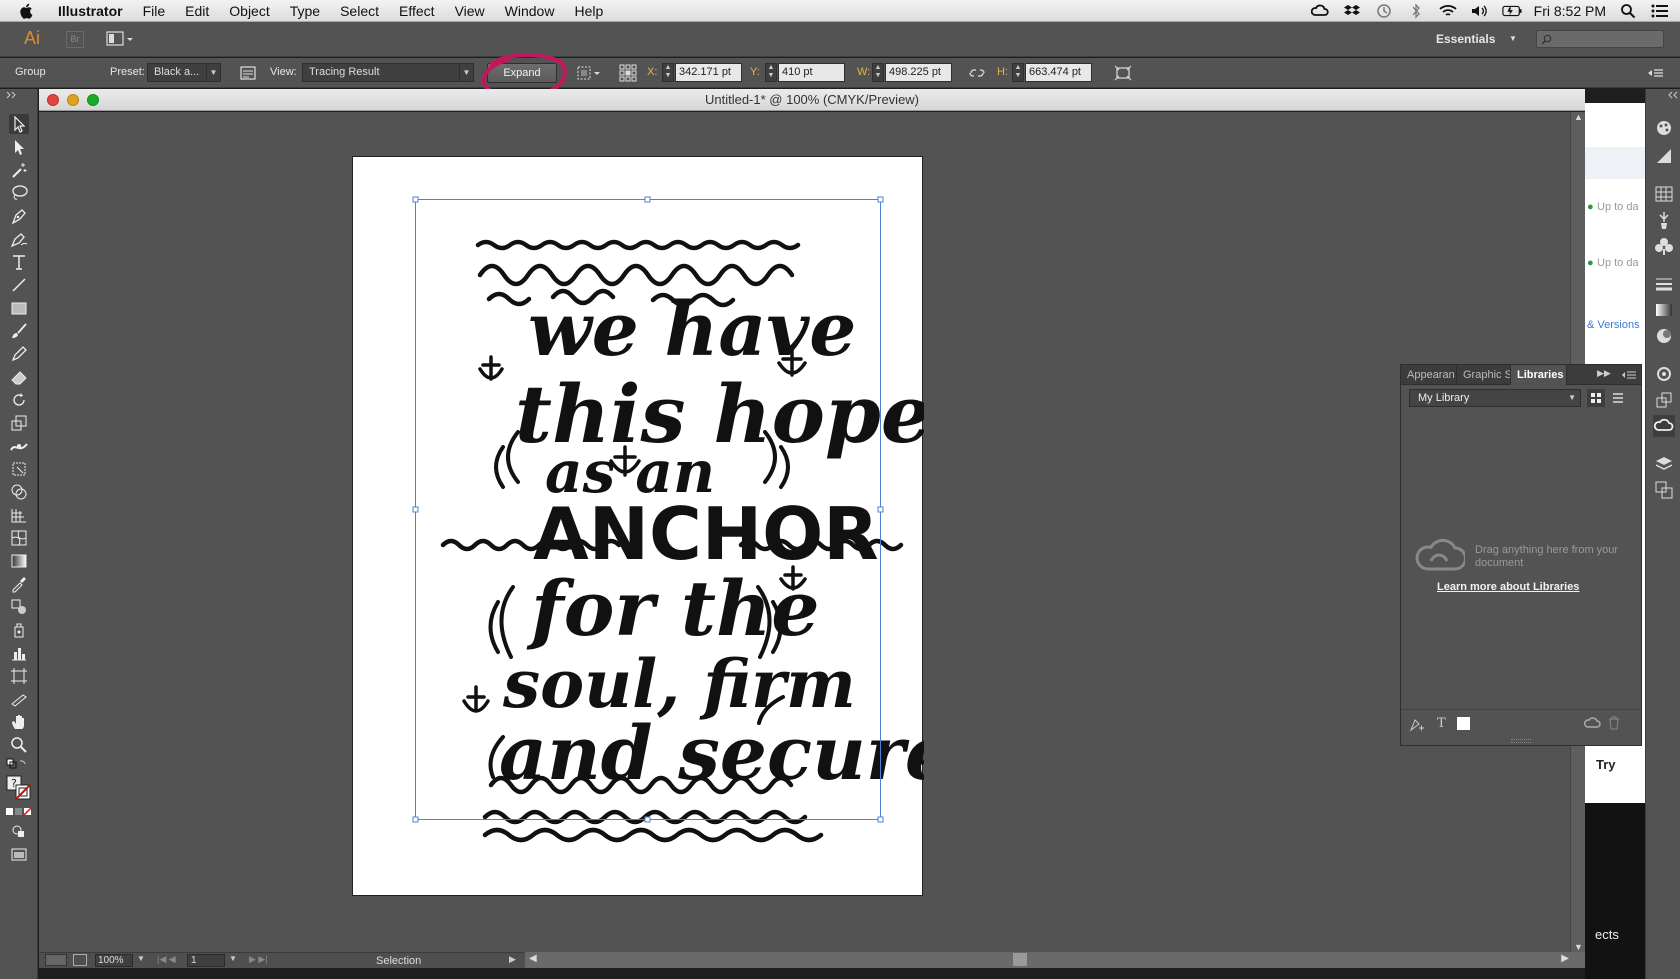 This screenshot has width=1680, height=979. Describe the element at coordinates (1660, 11) in the screenshot. I see `notification-center-icon` at that location.